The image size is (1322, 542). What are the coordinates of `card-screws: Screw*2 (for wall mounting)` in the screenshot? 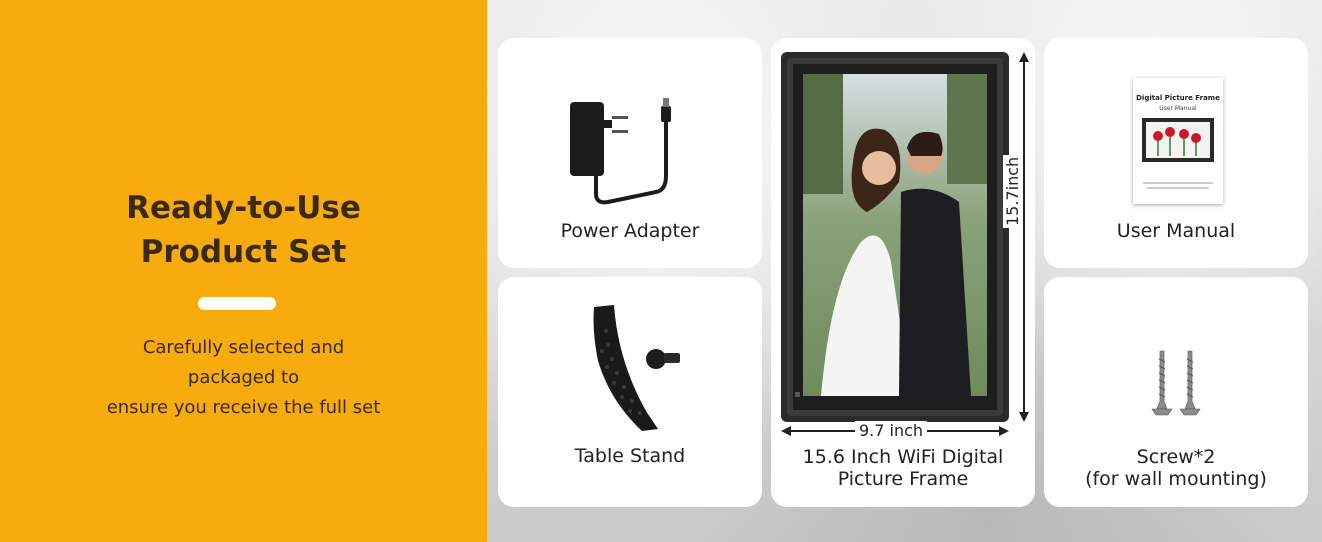 It's located at (1176, 392).